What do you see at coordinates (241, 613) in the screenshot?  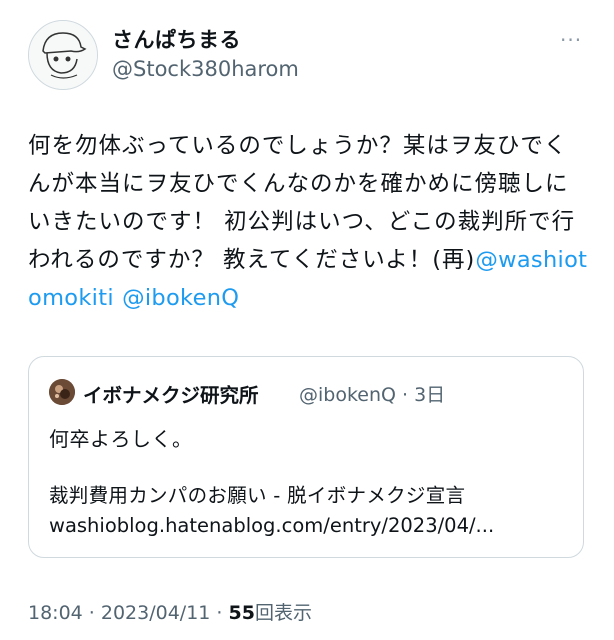 I see `view-count: 55` at bounding box center [241, 613].